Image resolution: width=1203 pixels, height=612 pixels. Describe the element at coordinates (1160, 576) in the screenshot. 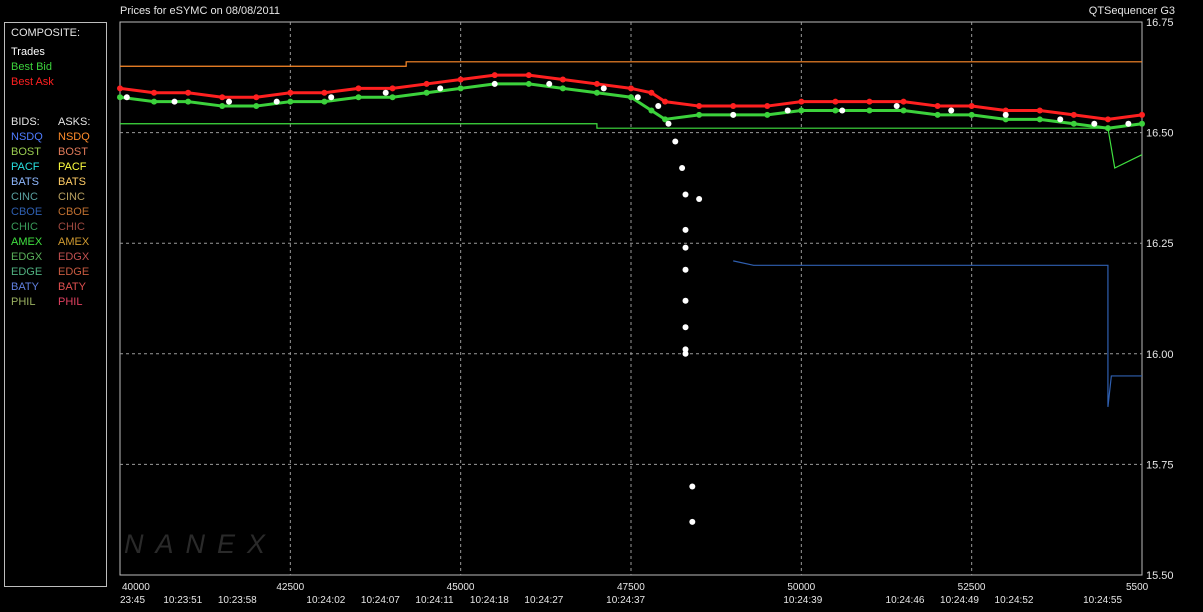

I see `y-tick-label: 15.50` at that location.